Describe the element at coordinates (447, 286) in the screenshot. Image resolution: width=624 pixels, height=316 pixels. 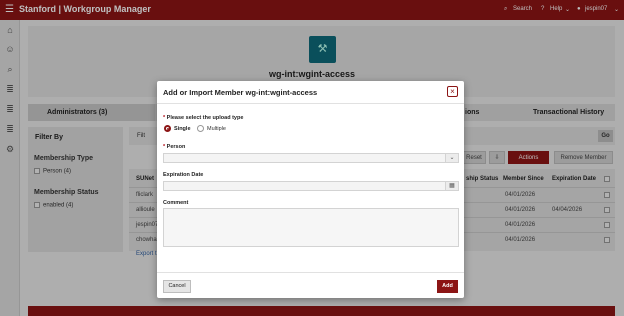
I see `add-button: Add` at that location.